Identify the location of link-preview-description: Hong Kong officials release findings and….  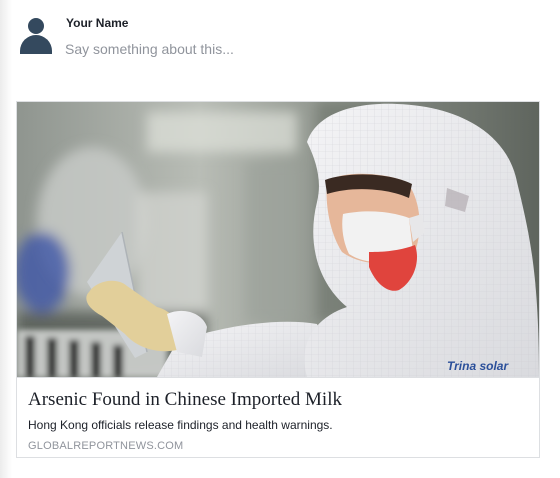
(180, 425).